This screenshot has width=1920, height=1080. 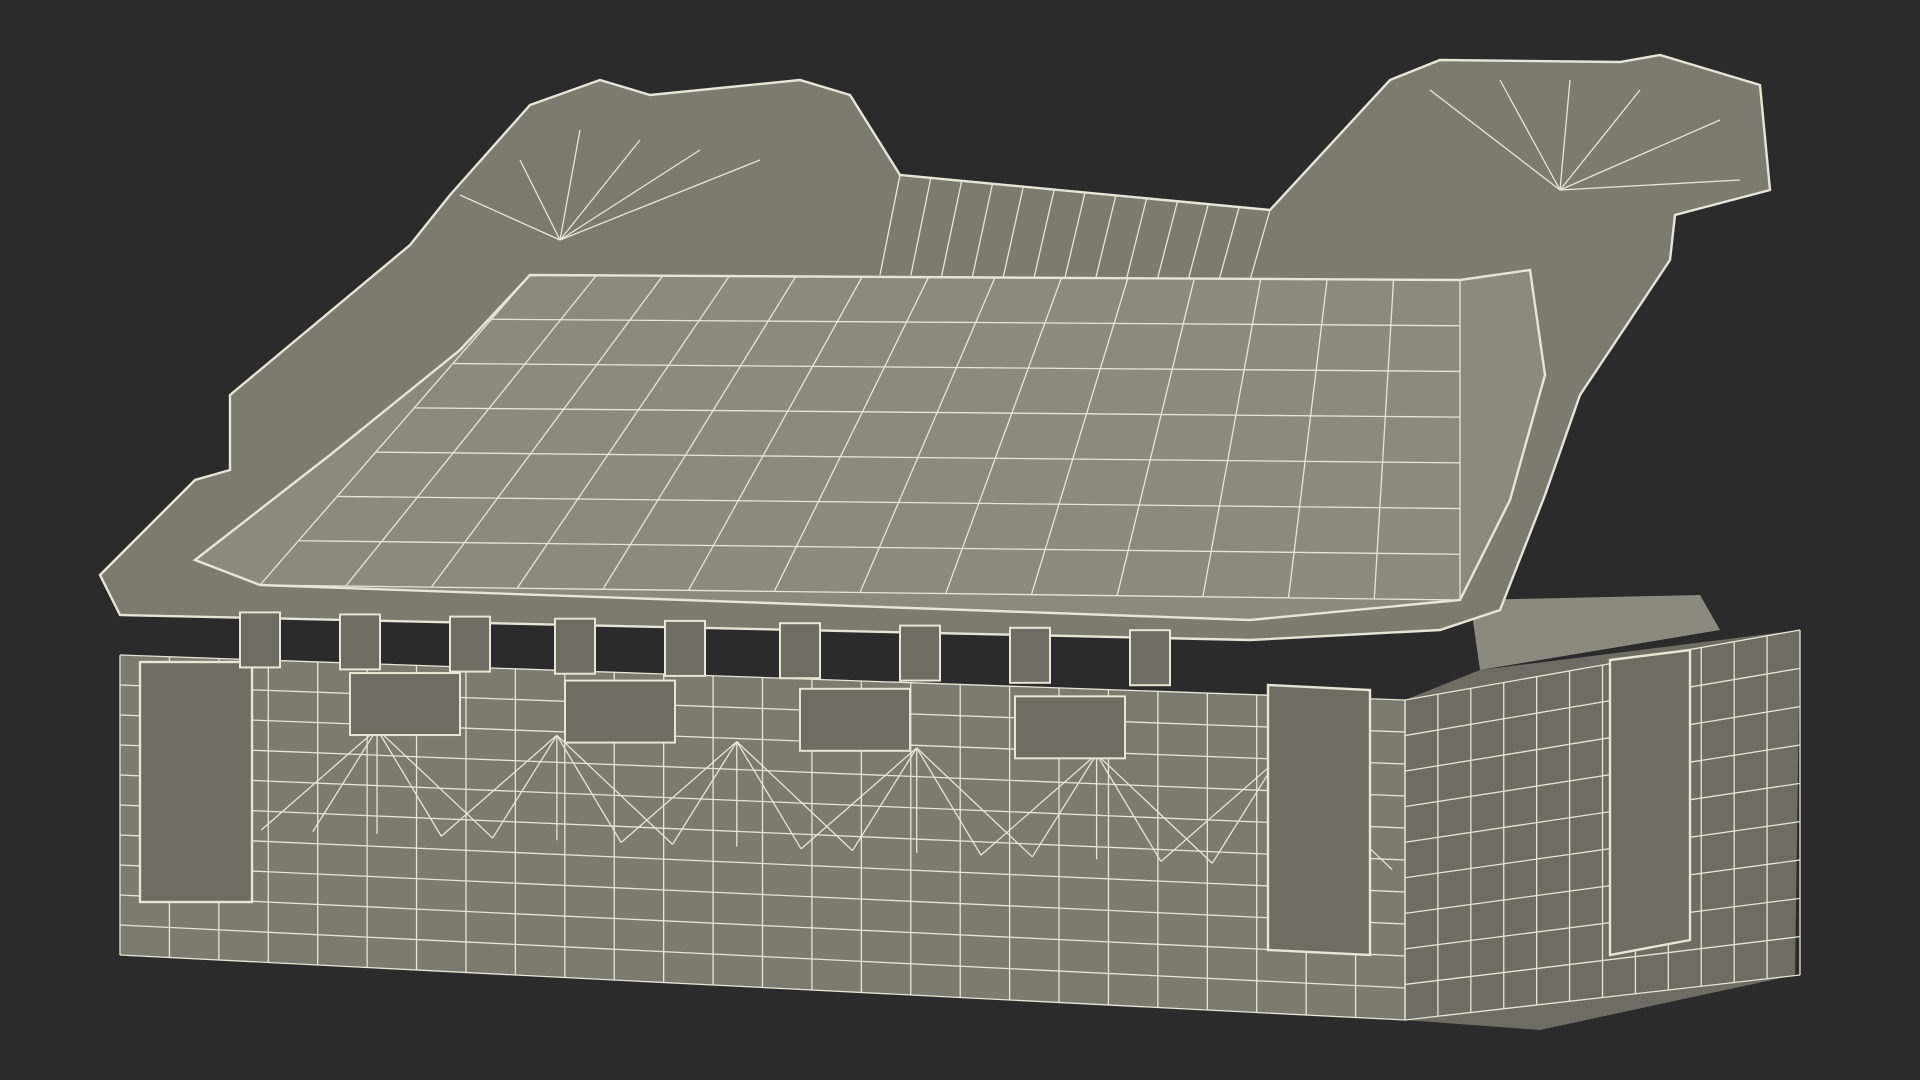 What do you see at coordinates (196, 782) in the screenshot?
I see `case-front-corner-left` at bounding box center [196, 782].